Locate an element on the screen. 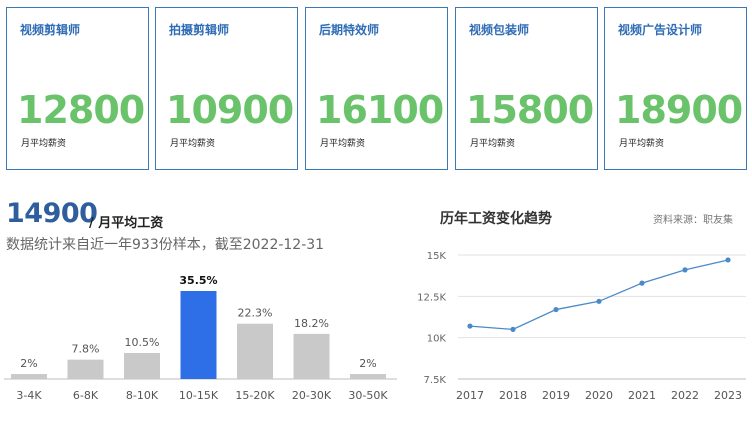 Image resolution: width=752 pixels, height=421 pixels. x-tick-label: 2023 is located at coordinates (728, 395).